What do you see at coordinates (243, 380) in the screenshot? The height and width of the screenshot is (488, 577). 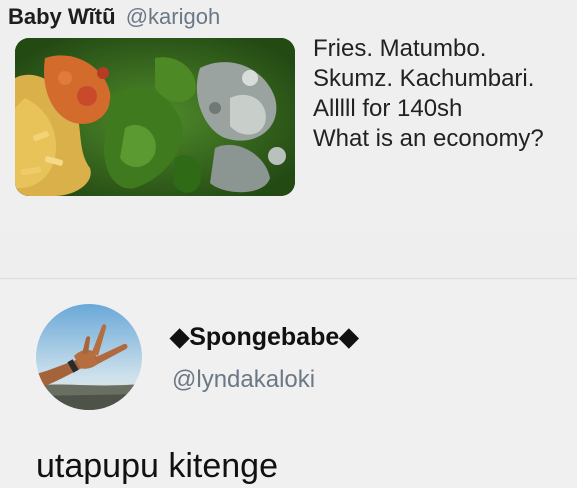 I see `user-handle: @lyndakaloki` at bounding box center [243, 380].